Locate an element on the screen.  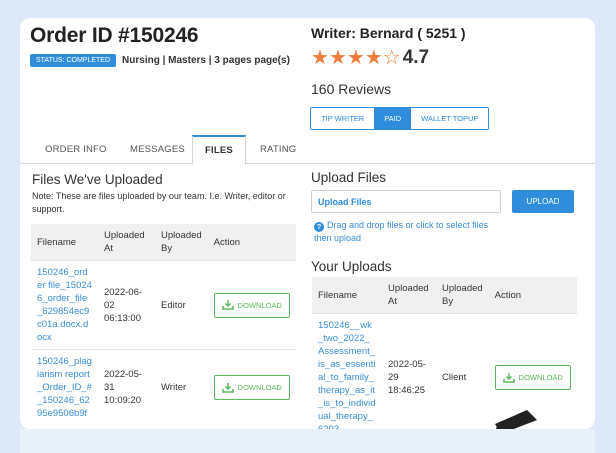
uploaded-by: Editor is located at coordinates (181, 305).